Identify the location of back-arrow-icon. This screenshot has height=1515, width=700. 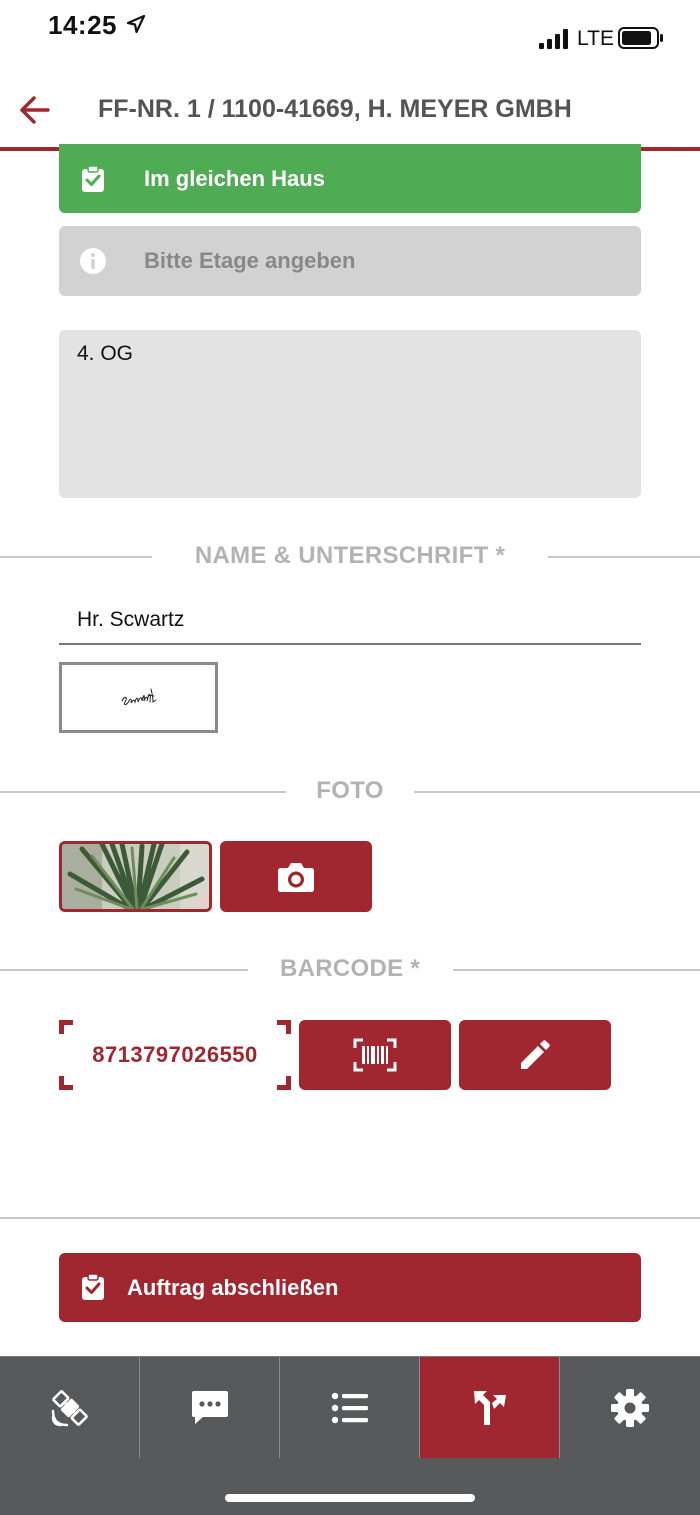
(35, 110).